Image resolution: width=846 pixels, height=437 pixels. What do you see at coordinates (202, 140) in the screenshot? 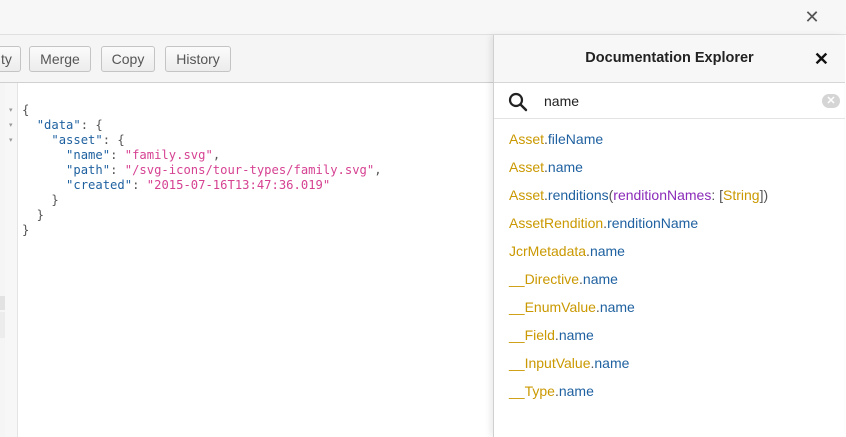
I see `result-line: "asset": {` at bounding box center [202, 140].